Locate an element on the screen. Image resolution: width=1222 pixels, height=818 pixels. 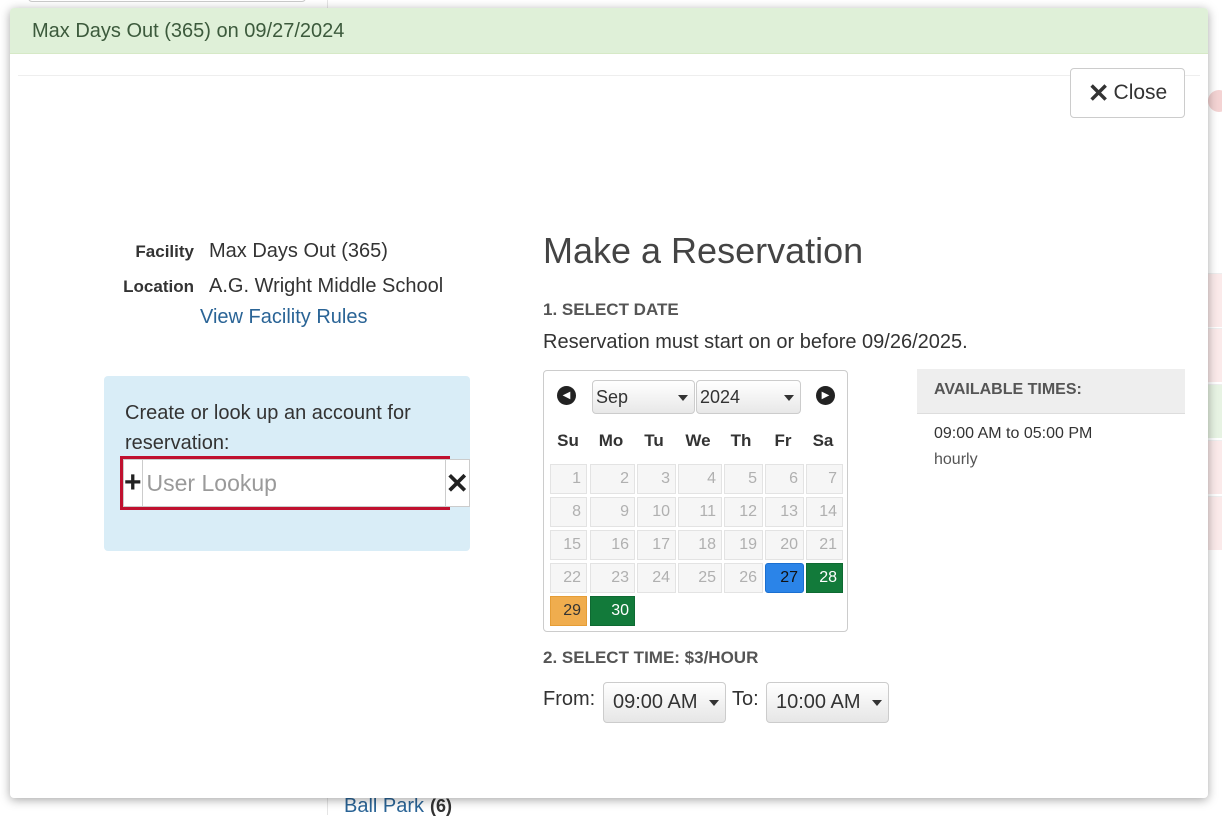
close-icon: ✕ is located at coordinates (1098, 93).